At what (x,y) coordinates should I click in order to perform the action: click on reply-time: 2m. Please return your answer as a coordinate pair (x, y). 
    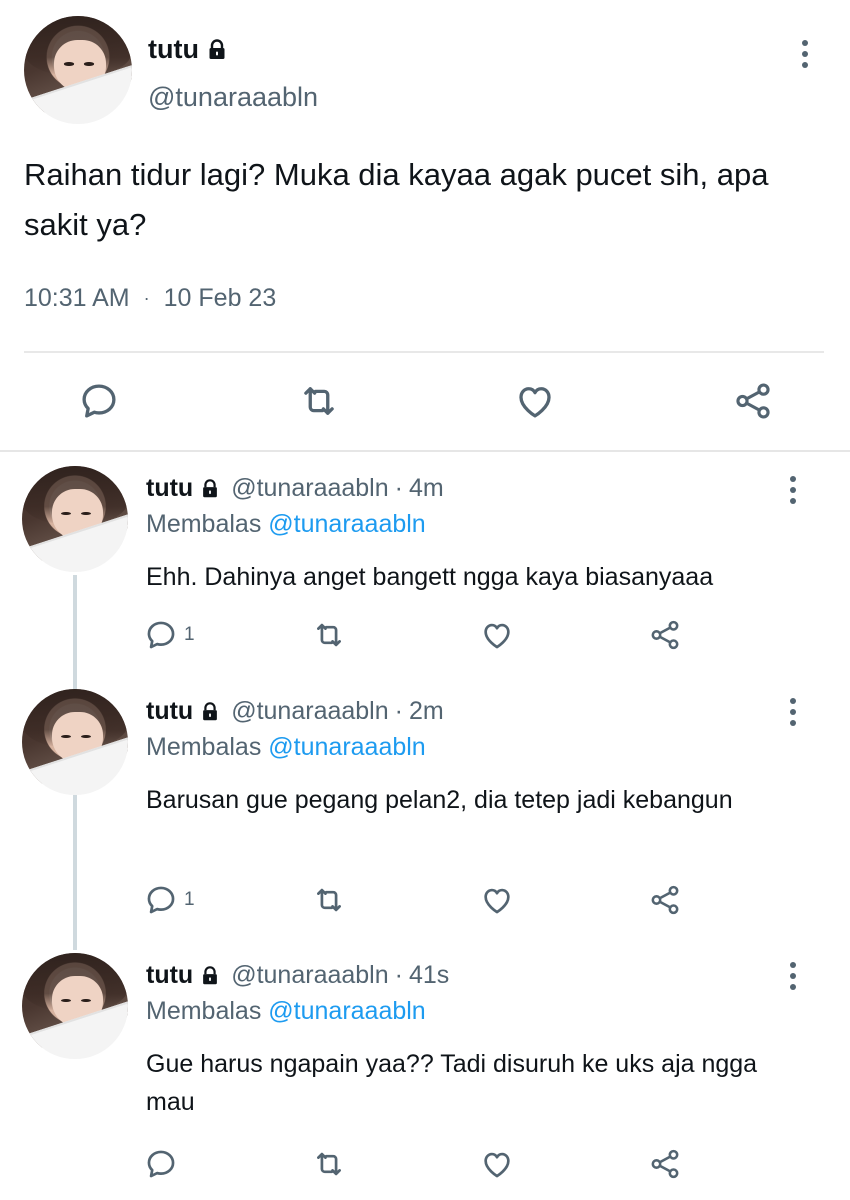
    Looking at the image, I should click on (426, 711).